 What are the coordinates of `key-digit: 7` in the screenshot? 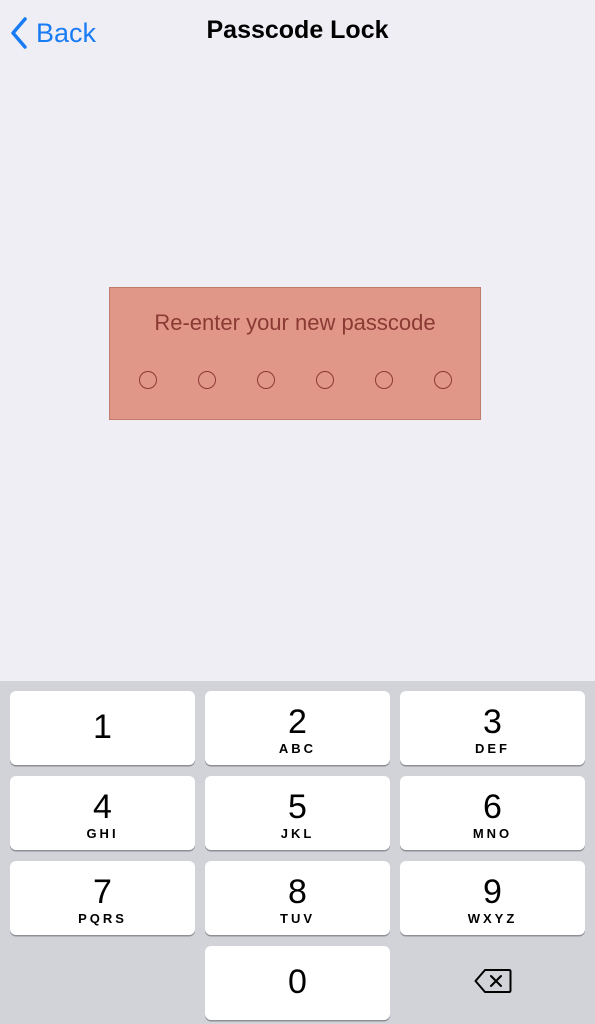 It's located at (102, 892).